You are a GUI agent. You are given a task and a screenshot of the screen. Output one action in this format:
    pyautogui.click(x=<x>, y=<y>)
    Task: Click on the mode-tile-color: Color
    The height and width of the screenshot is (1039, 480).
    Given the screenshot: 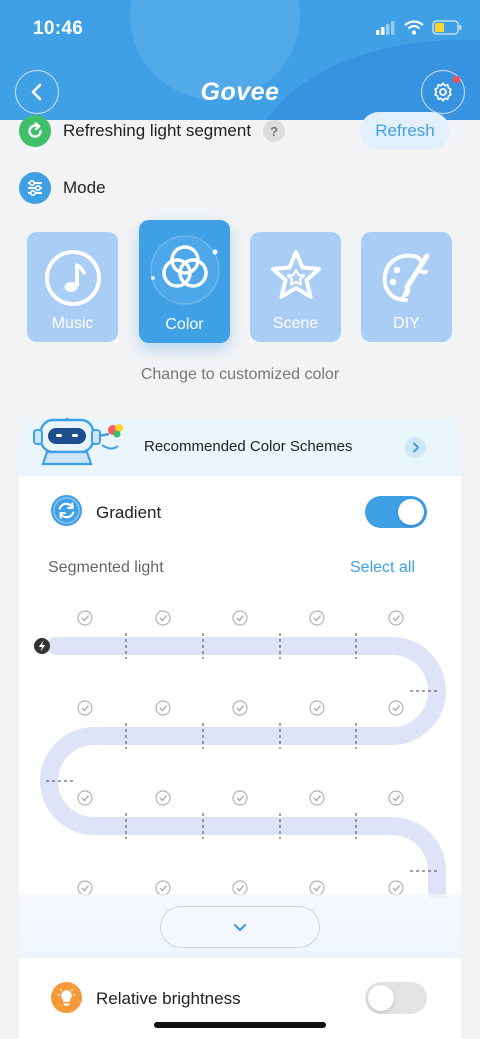 What is the action you would take?
    pyautogui.click(x=184, y=281)
    